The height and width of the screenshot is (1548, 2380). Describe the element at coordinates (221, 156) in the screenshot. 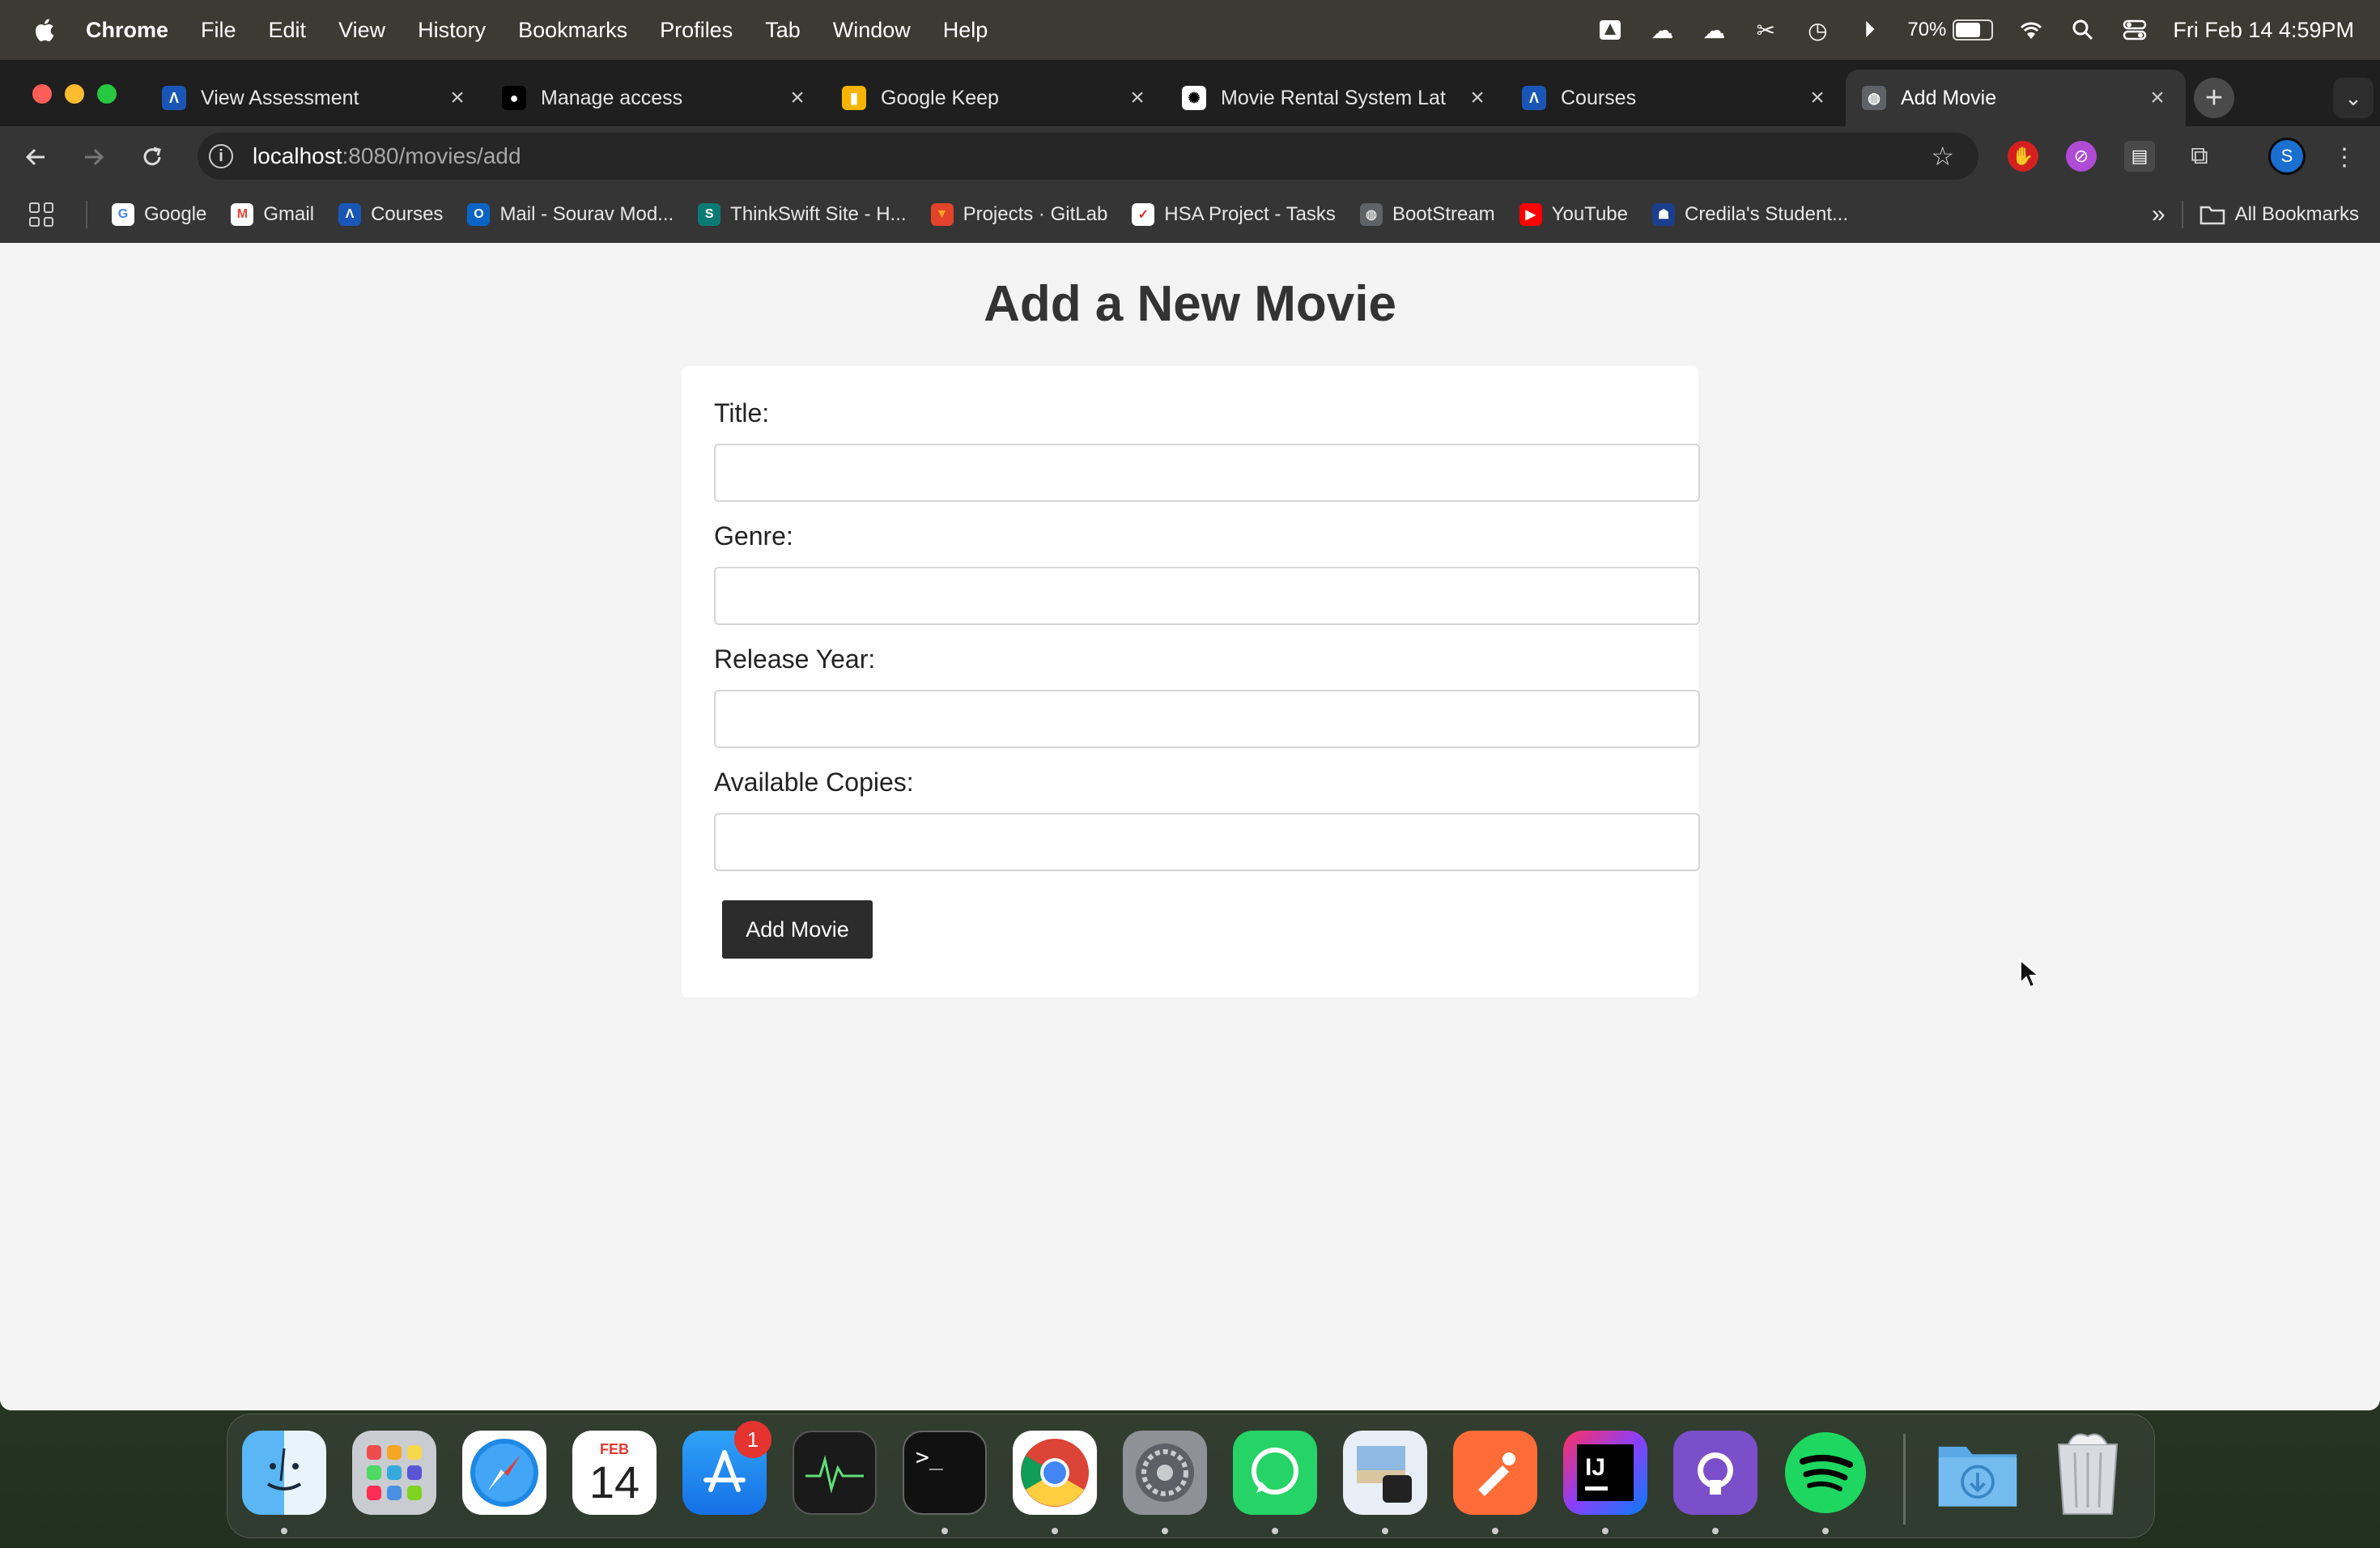

I see `site-info-icon: i` at that location.